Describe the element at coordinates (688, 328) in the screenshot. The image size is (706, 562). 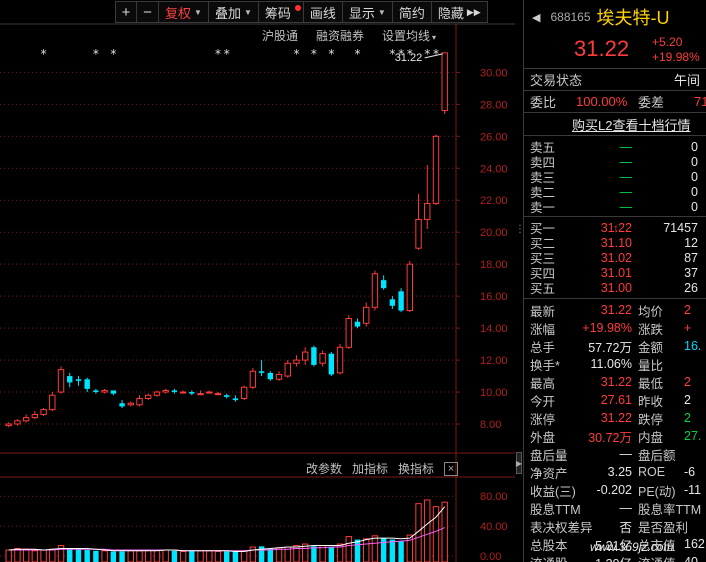
I see `stat-value: +` at that location.